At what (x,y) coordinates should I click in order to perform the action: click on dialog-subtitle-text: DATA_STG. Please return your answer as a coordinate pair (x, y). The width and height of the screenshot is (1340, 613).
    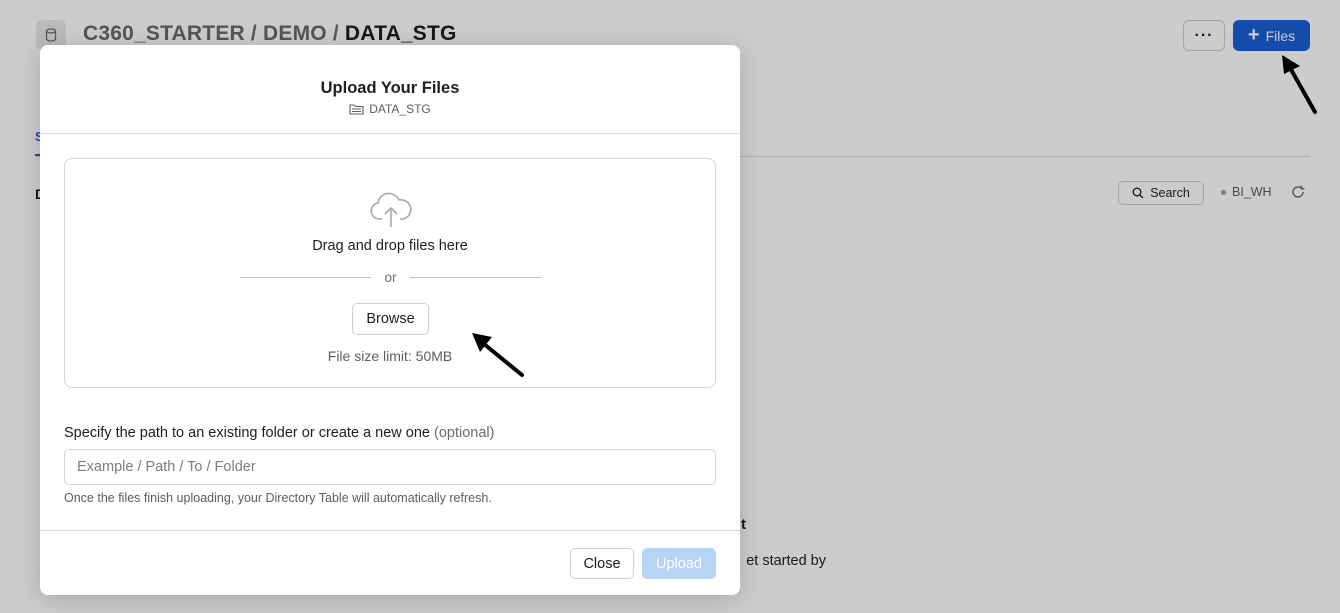
    Looking at the image, I should click on (400, 109).